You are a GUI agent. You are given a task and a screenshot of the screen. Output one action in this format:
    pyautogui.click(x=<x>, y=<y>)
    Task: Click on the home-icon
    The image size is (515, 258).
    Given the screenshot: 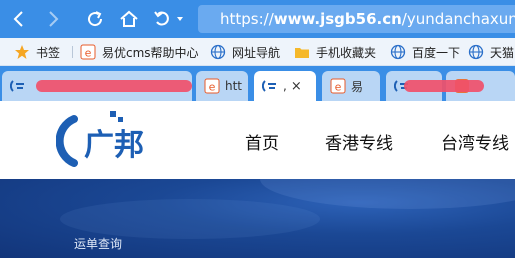 What is the action you would take?
    pyautogui.click(x=129, y=18)
    